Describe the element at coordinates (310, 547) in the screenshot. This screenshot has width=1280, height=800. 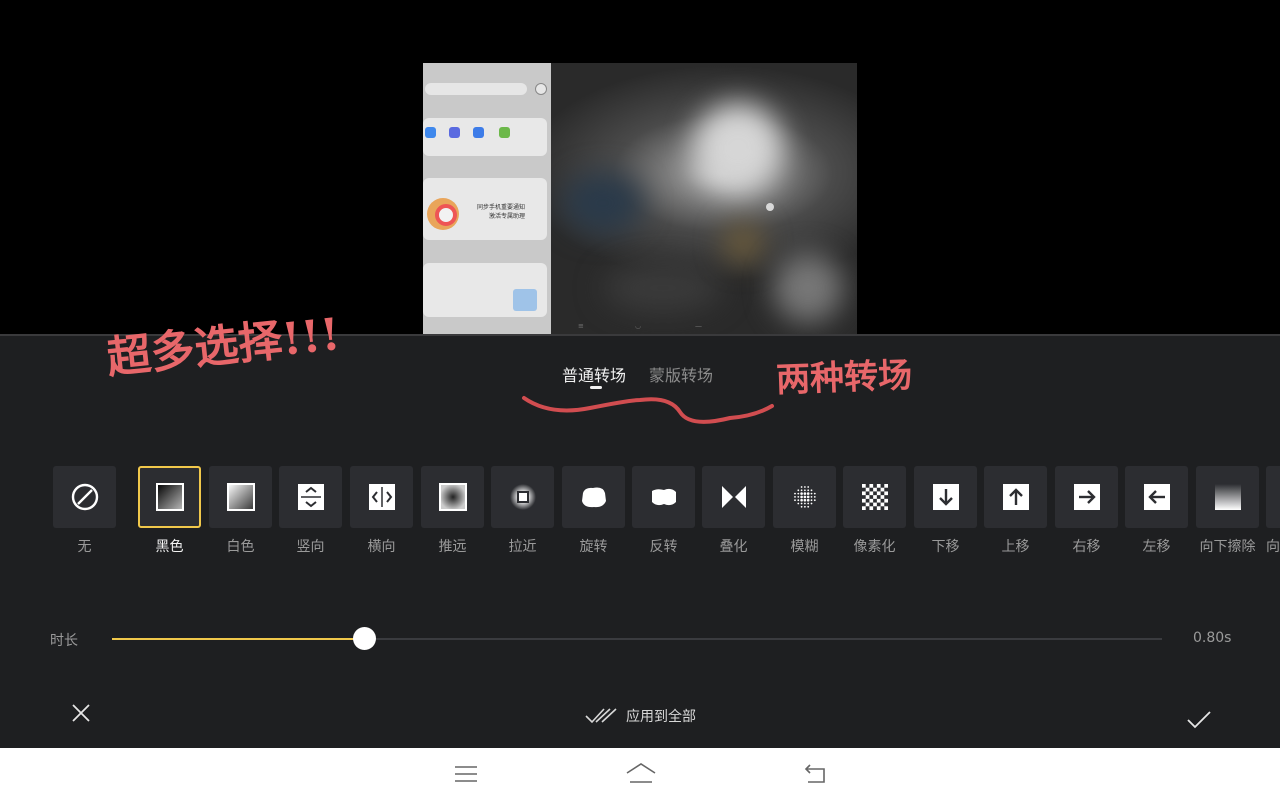
I see `transition-label: 竖向` at that location.